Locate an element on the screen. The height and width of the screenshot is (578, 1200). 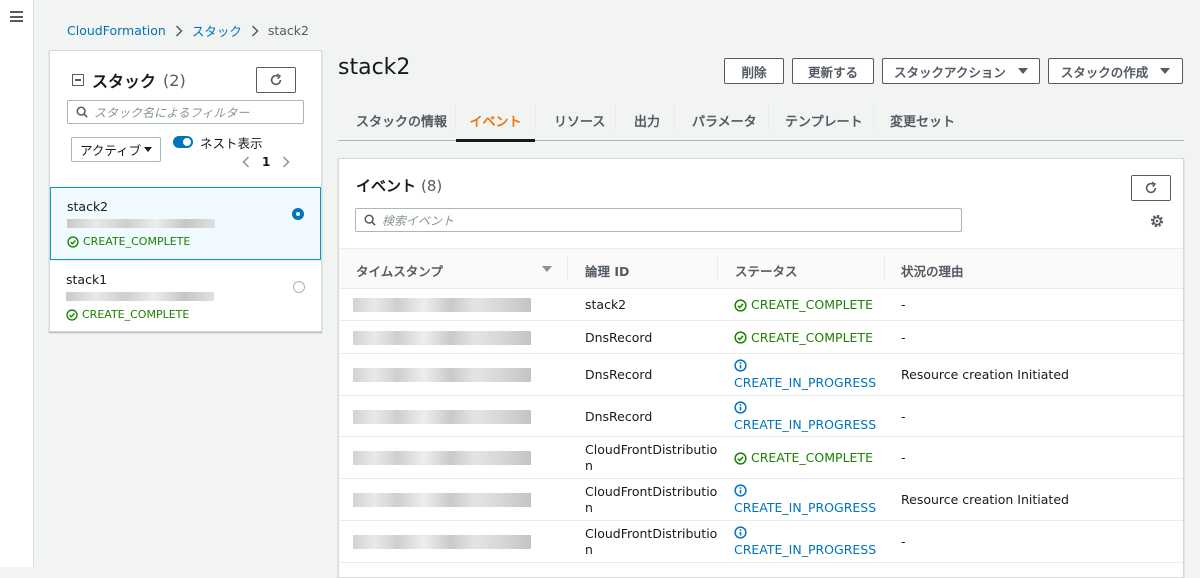
stack-status-text: CREATE_COMPLETE is located at coordinates (136, 314).